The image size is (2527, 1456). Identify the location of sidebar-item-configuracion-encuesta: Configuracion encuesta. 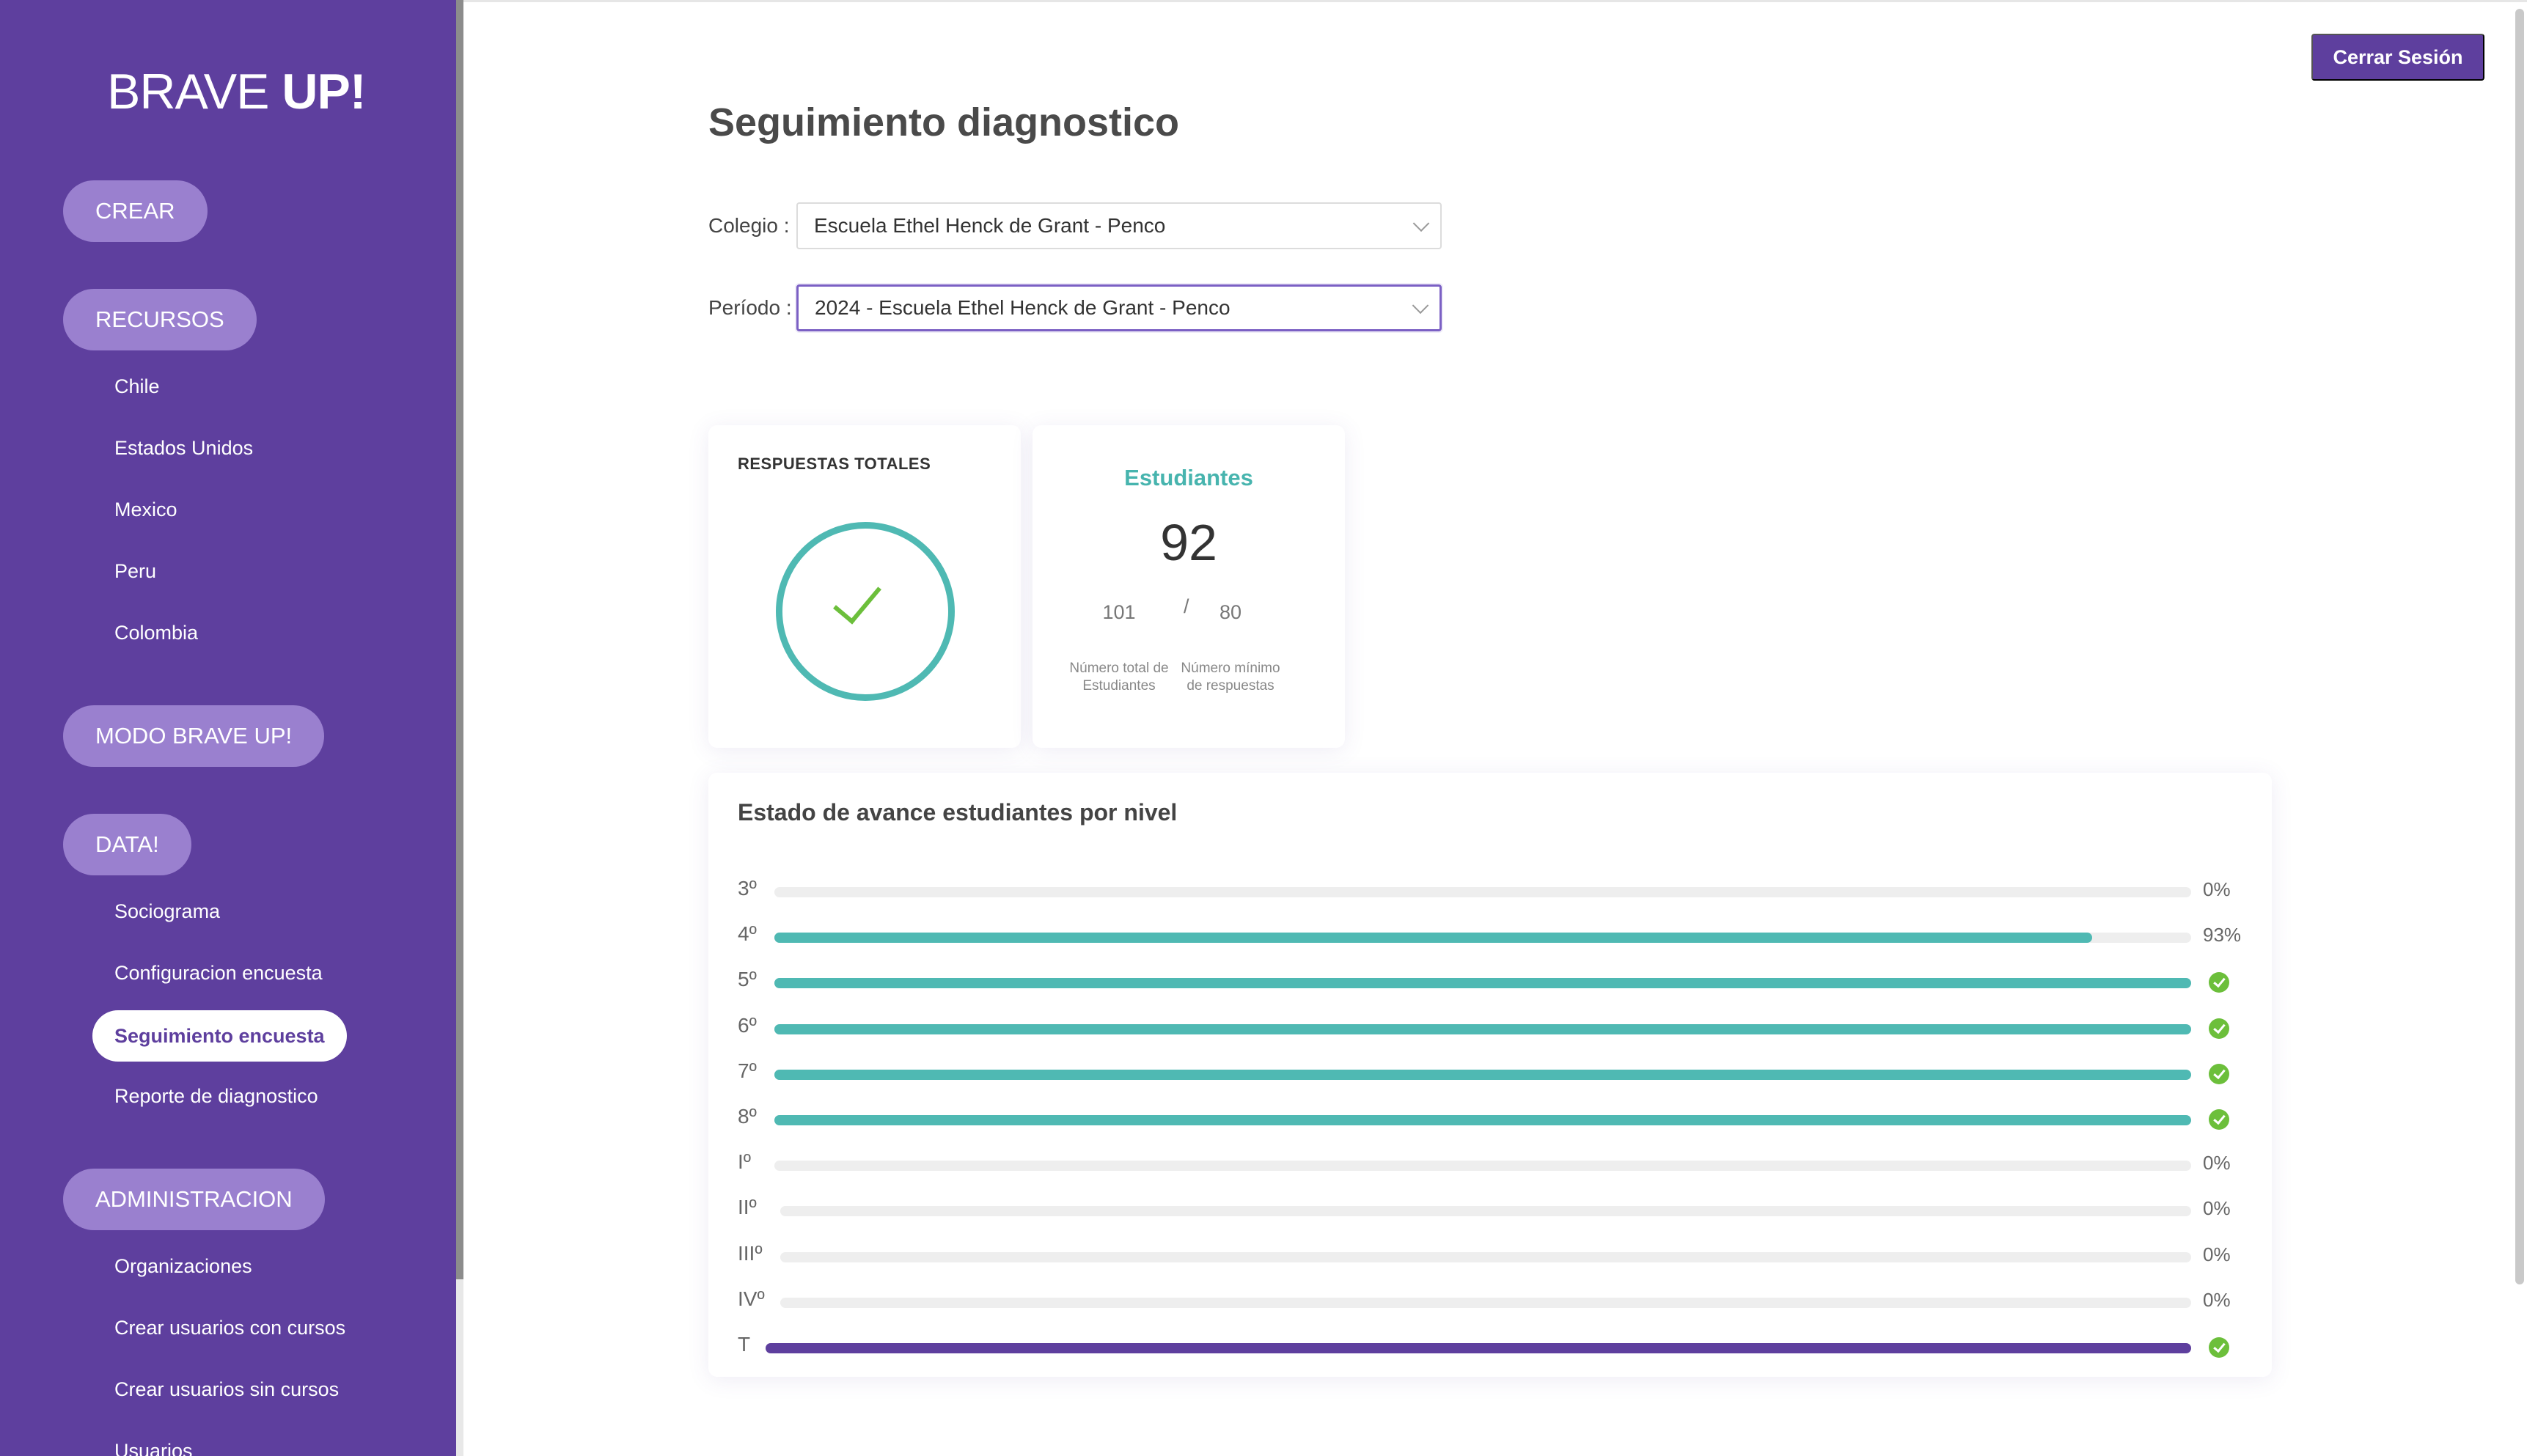
(218, 974).